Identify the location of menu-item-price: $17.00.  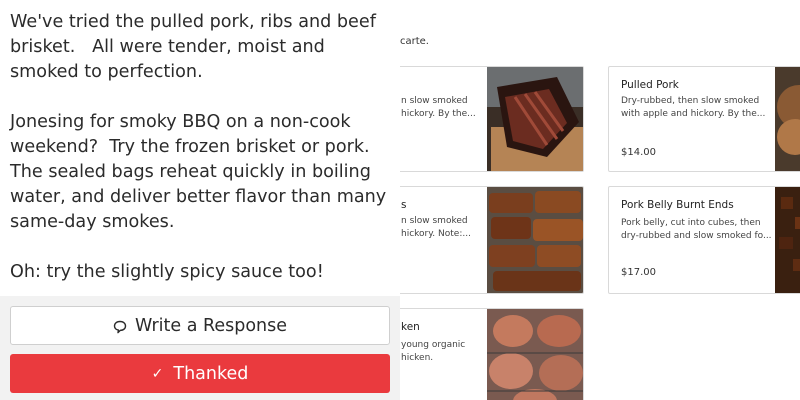
(638, 272).